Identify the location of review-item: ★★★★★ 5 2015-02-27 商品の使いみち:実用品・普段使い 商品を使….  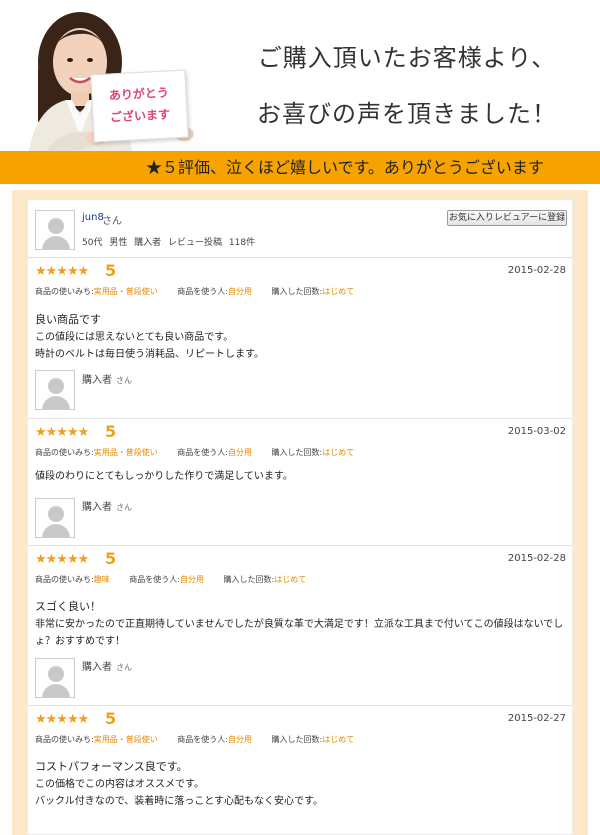
(300, 770).